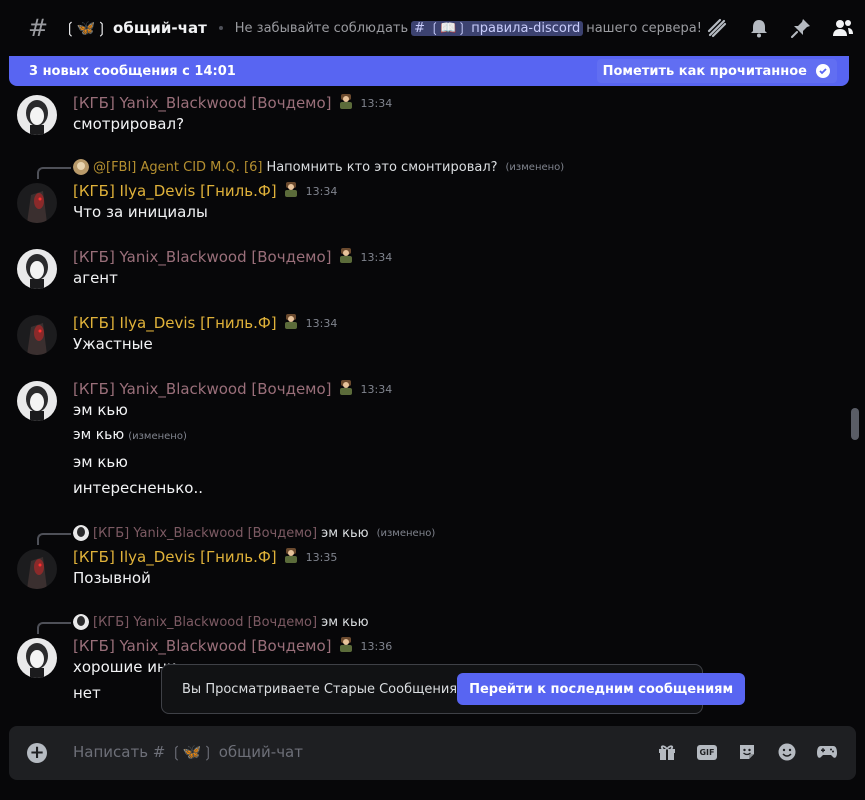 The image size is (865, 800). I want to click on channel-mention-link: # ❲📖❳ правила-discord, so click(497, 28).